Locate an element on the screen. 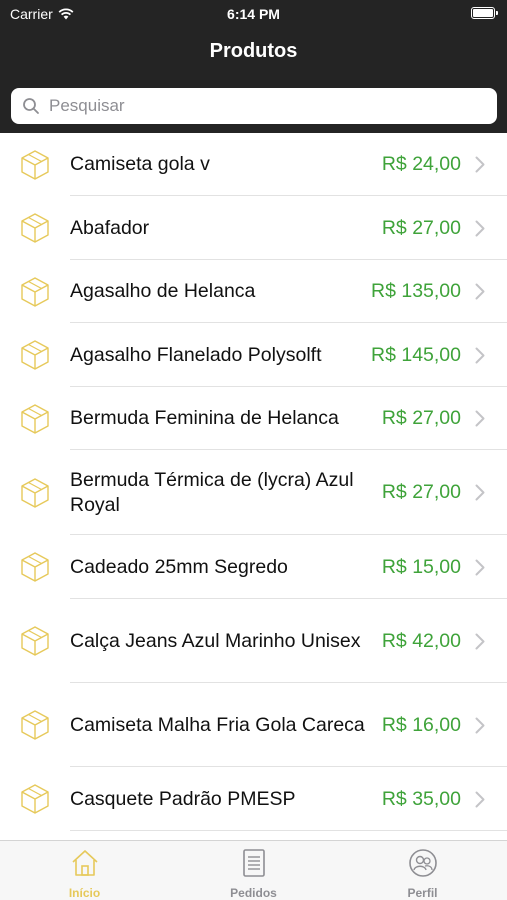 The width and height of the screenshot is (507, 900). tab-profile: Perfil is located at coordinates (422, 870).